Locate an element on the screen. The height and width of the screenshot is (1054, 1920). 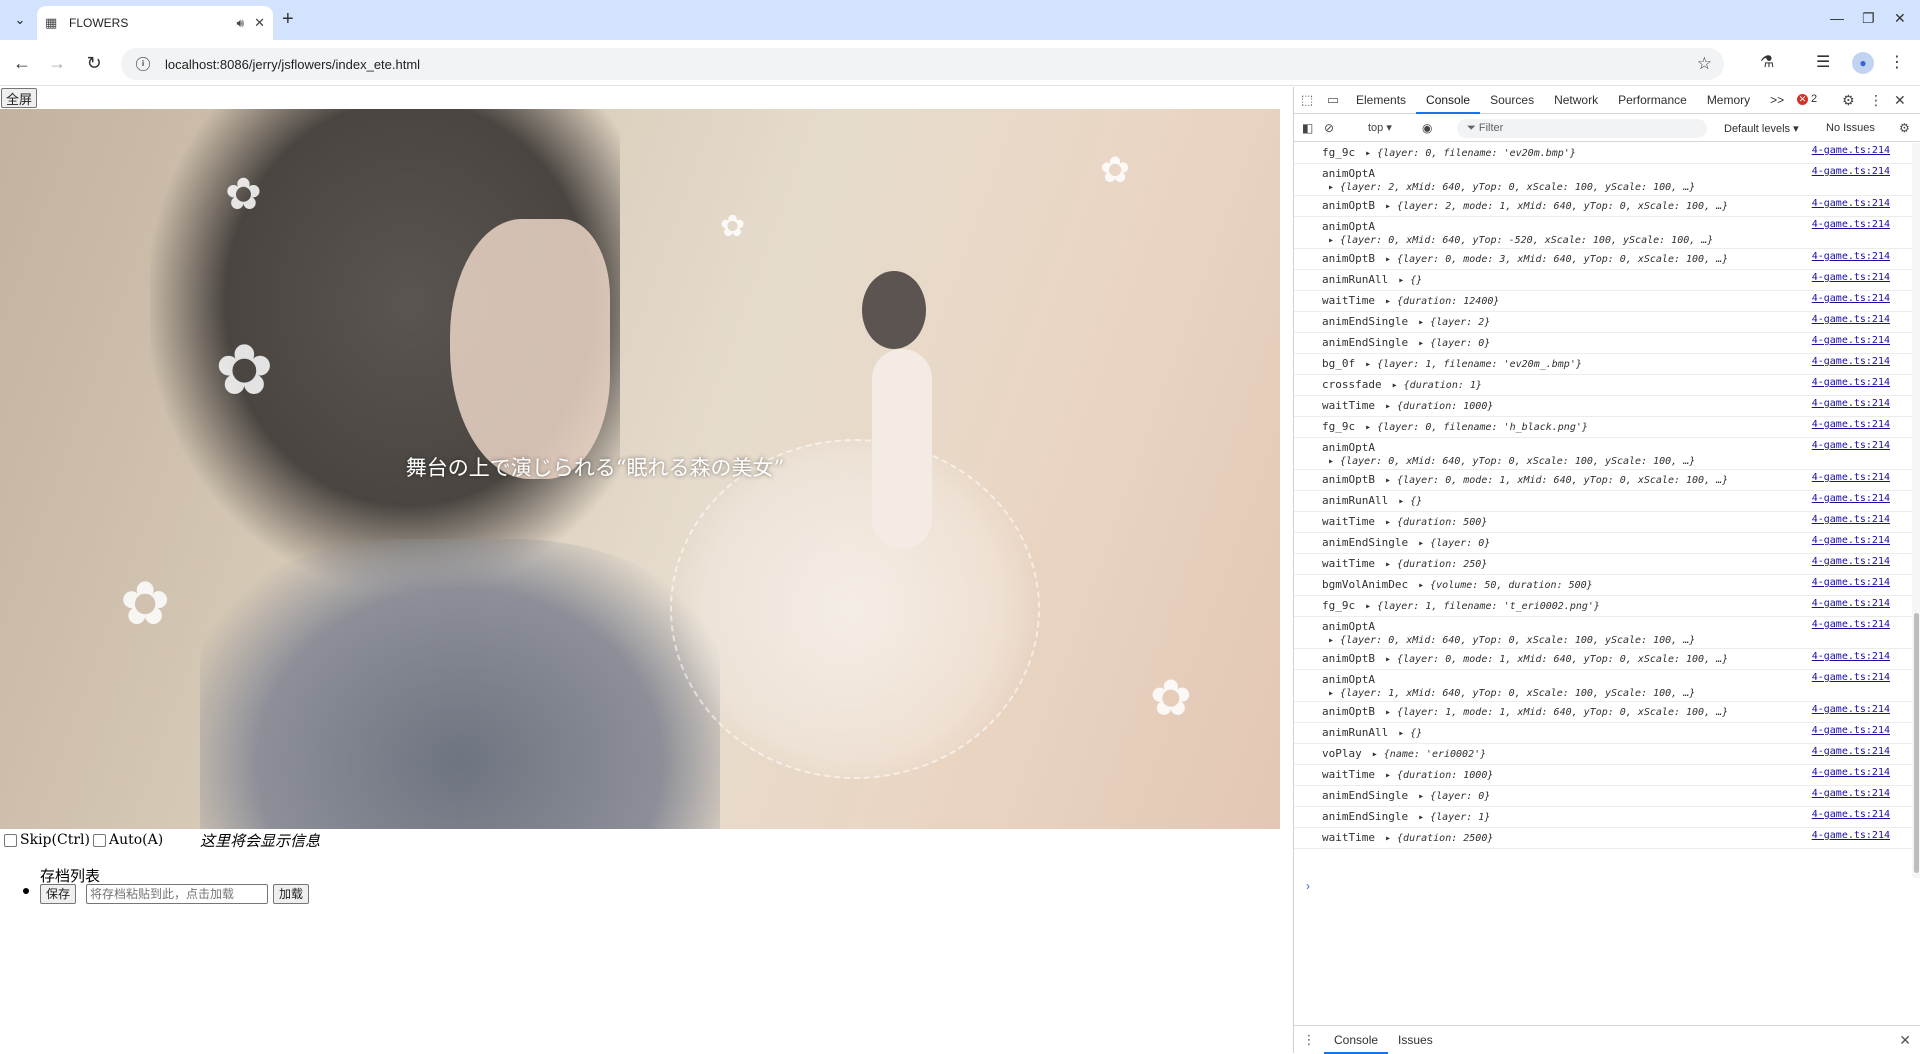
sidebar-toggle-icon: ◧ is located at coordinates (1307, 128).